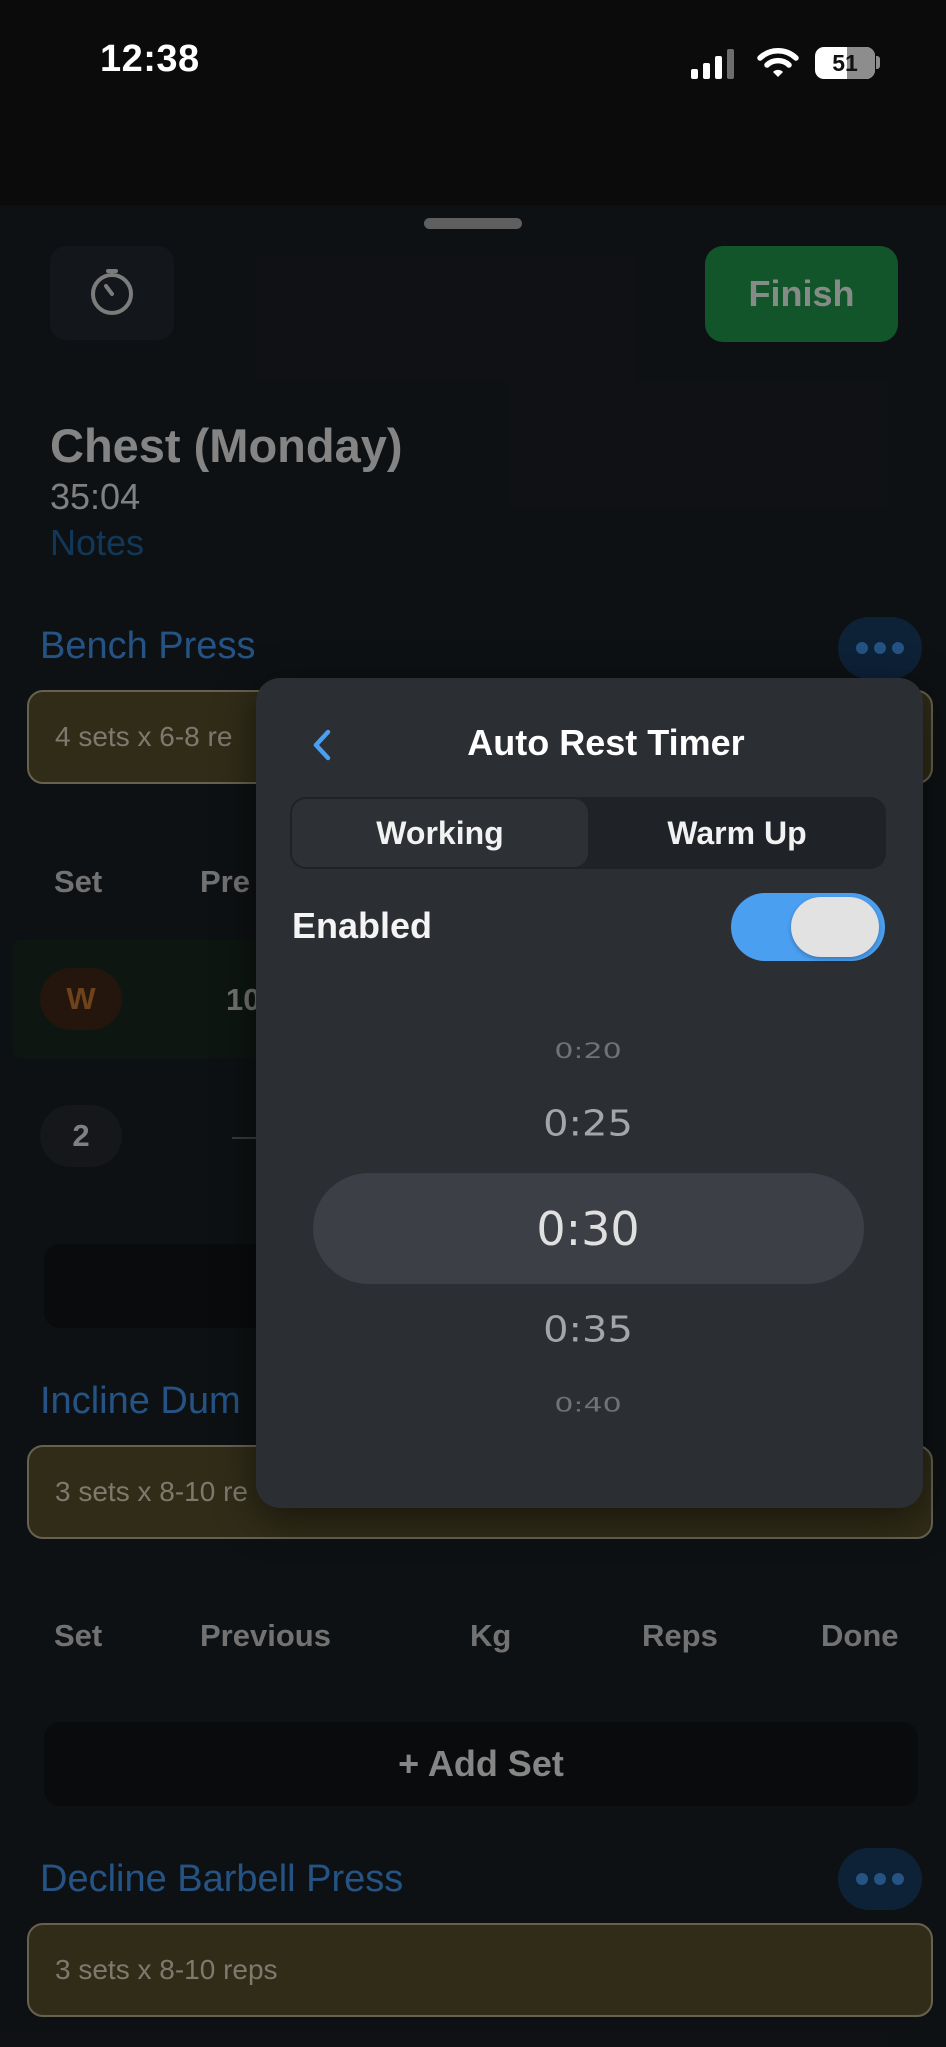  What do you see at coordinates (150, 59) in the screenshot?
I see `status-time: 12:38` at bounding box center [150, 59].